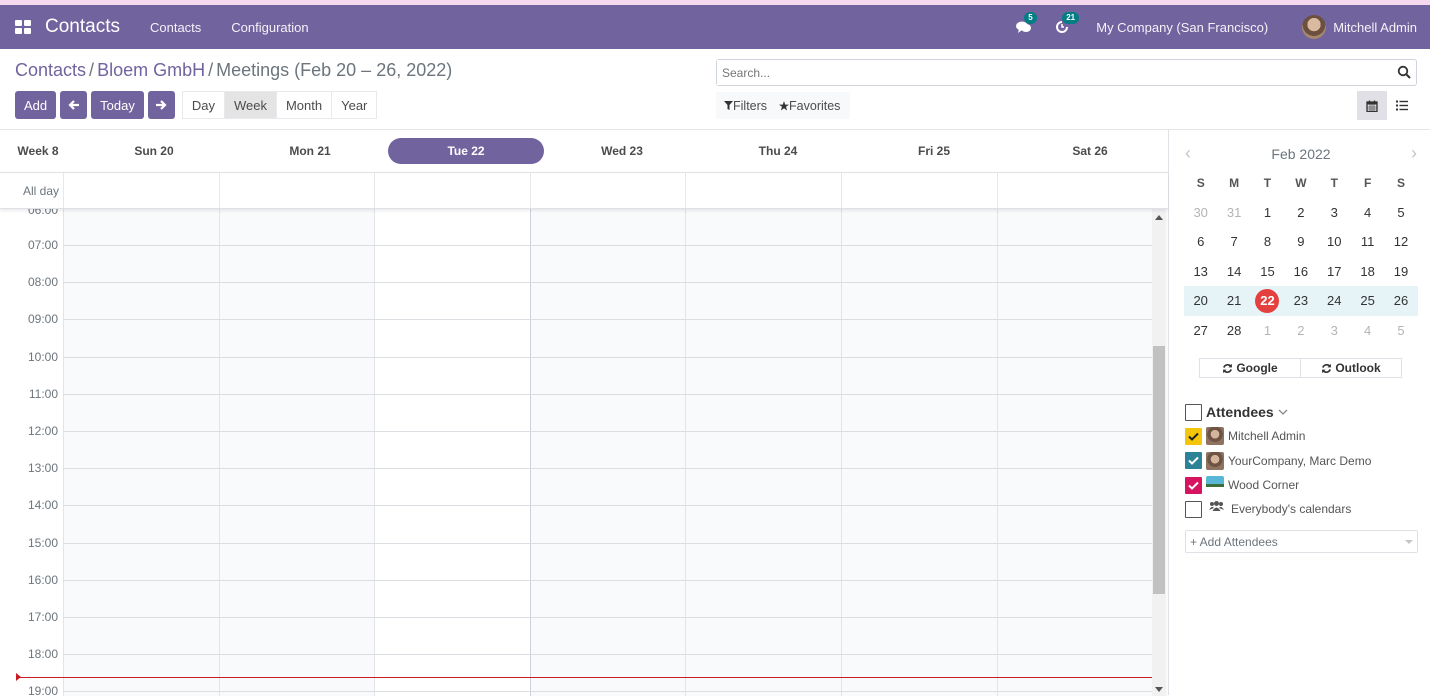 The image size is (1430, 696). I want to click on company-switcher: My Company (San Francisco), so click(1182, 27).